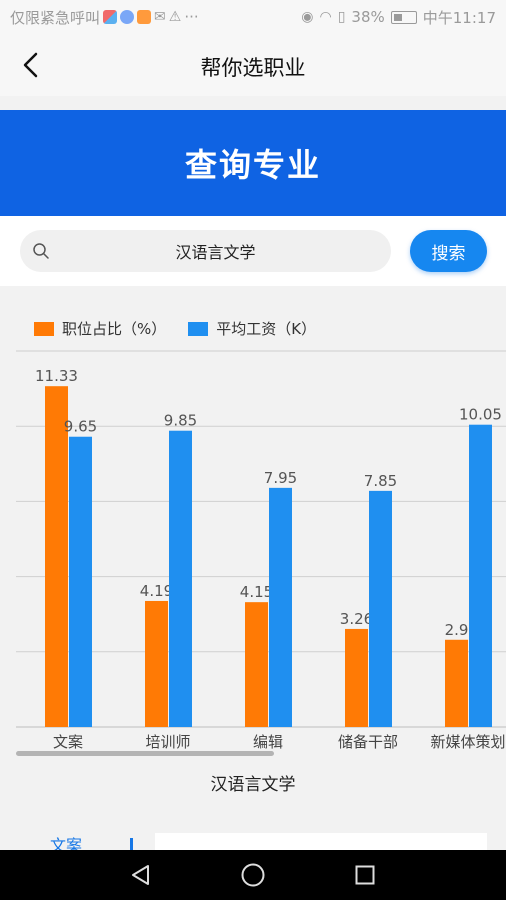 The width and height of the screenshot is (506, 900). What do you see at coordinates (80, 427) in the screenshot?
I see `data-label-salary: 9.65` at bounding box center [80, 427].